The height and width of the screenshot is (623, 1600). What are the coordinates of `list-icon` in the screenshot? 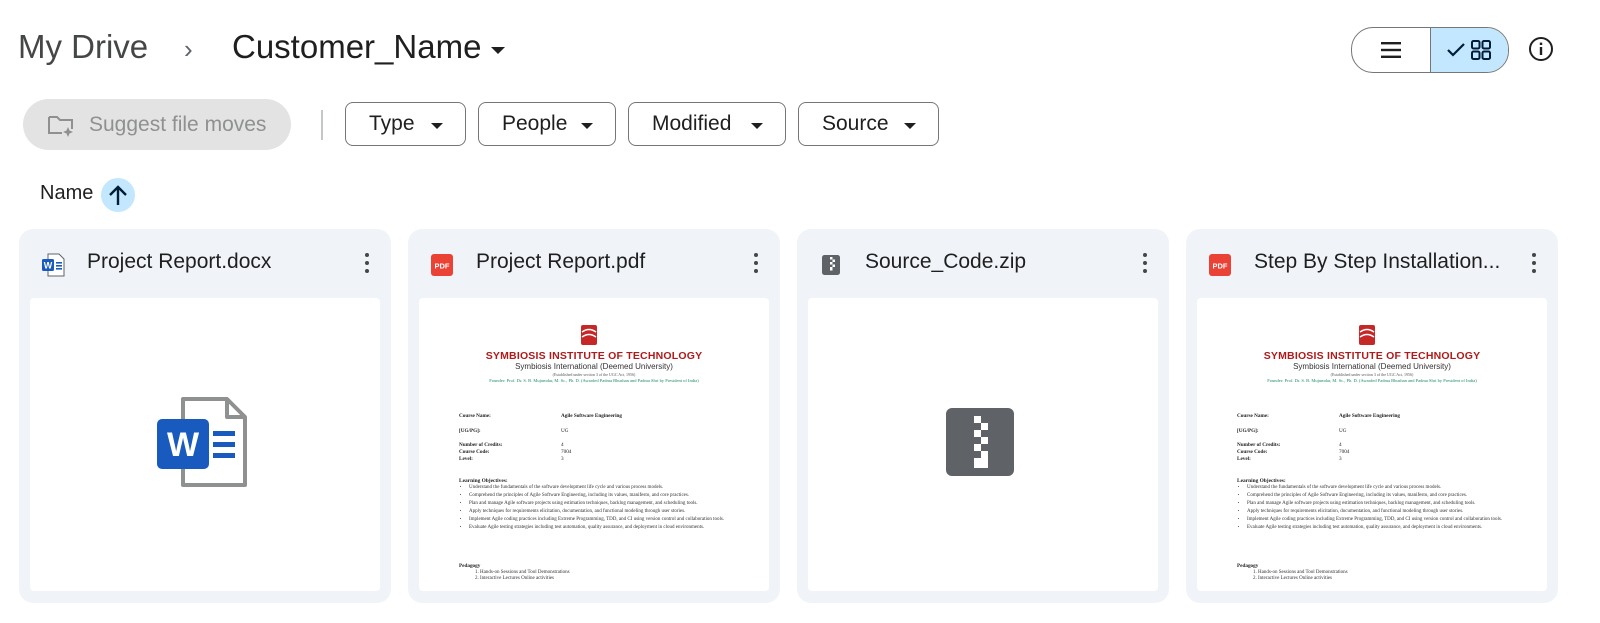 It's located at (1390, 50).